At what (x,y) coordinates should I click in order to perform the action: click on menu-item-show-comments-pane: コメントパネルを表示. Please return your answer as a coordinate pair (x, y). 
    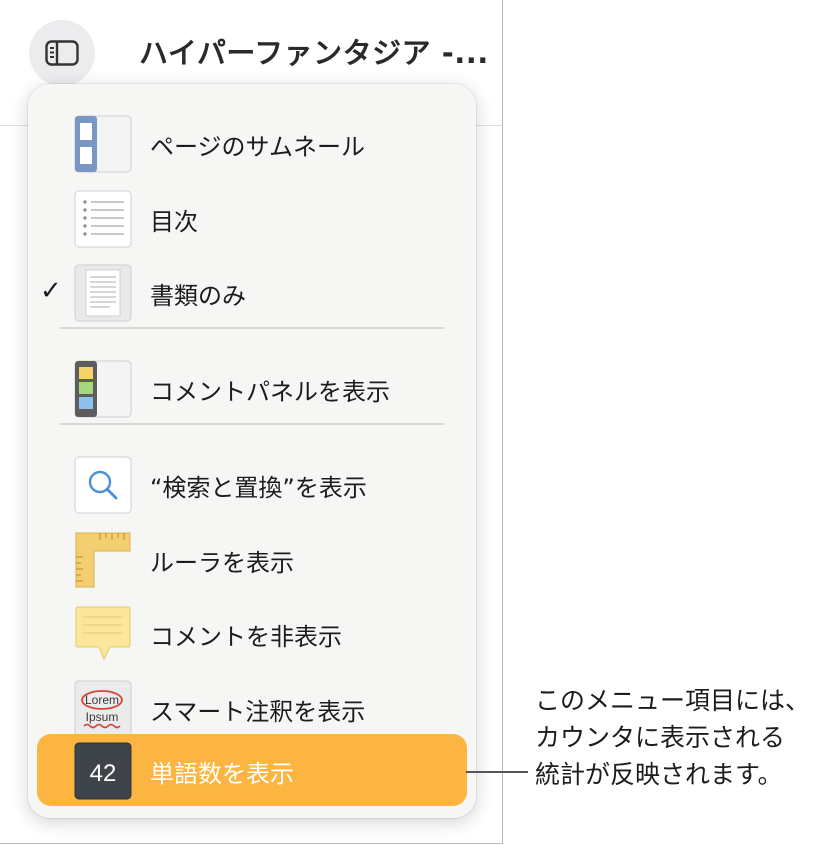
    Looking at the image, I should click on (252, 388).